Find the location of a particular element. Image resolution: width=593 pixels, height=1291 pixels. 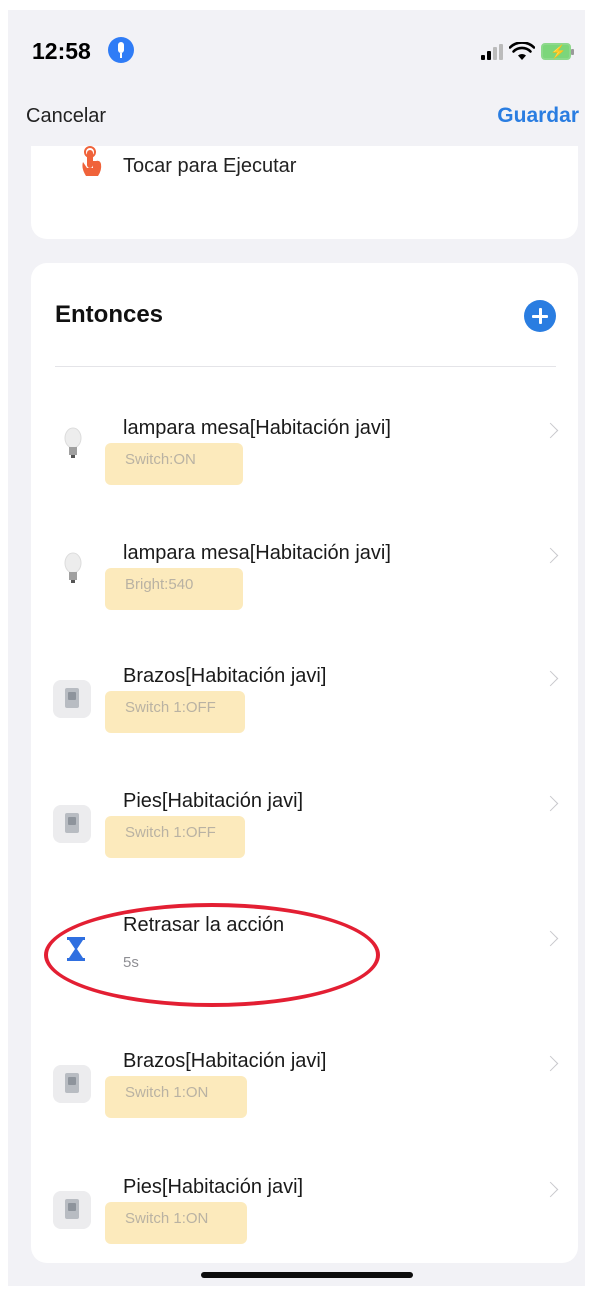

action-value: Bright:540 is located at coordinates (159, 584).